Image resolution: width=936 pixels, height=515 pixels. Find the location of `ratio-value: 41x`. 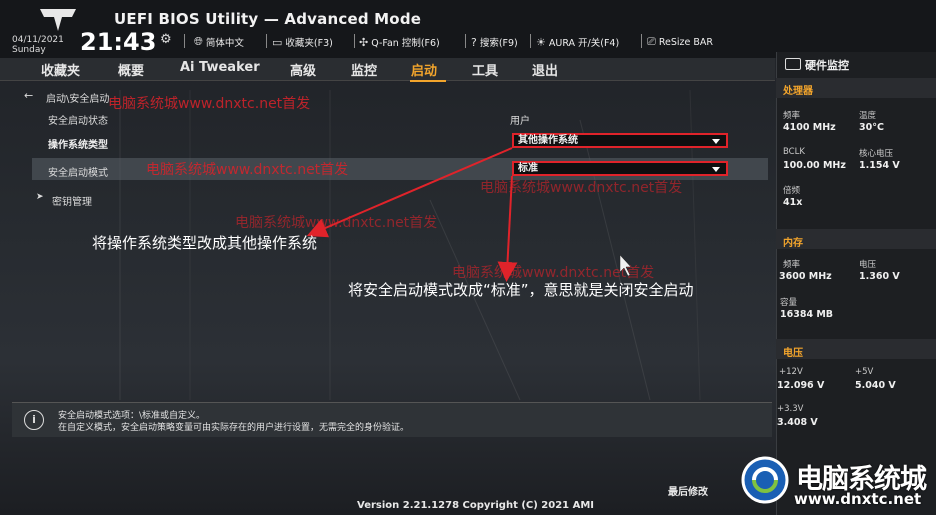

ratio-value: 41x is located at coordinates (793, 202).